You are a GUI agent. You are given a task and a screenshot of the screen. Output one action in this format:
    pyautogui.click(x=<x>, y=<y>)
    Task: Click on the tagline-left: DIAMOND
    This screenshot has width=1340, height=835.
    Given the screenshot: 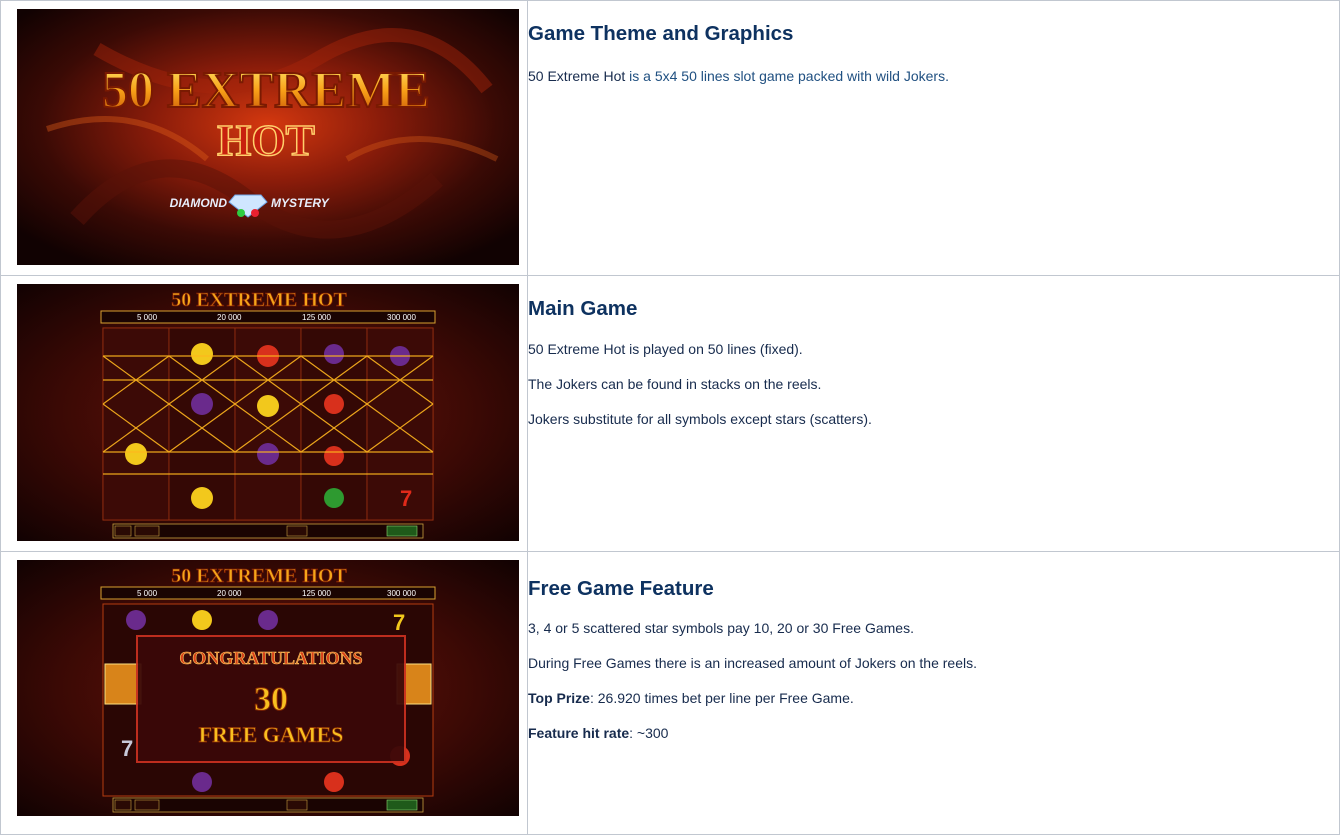 What is the action you would take?
    pyautogui.click(x=199, y=203)
    